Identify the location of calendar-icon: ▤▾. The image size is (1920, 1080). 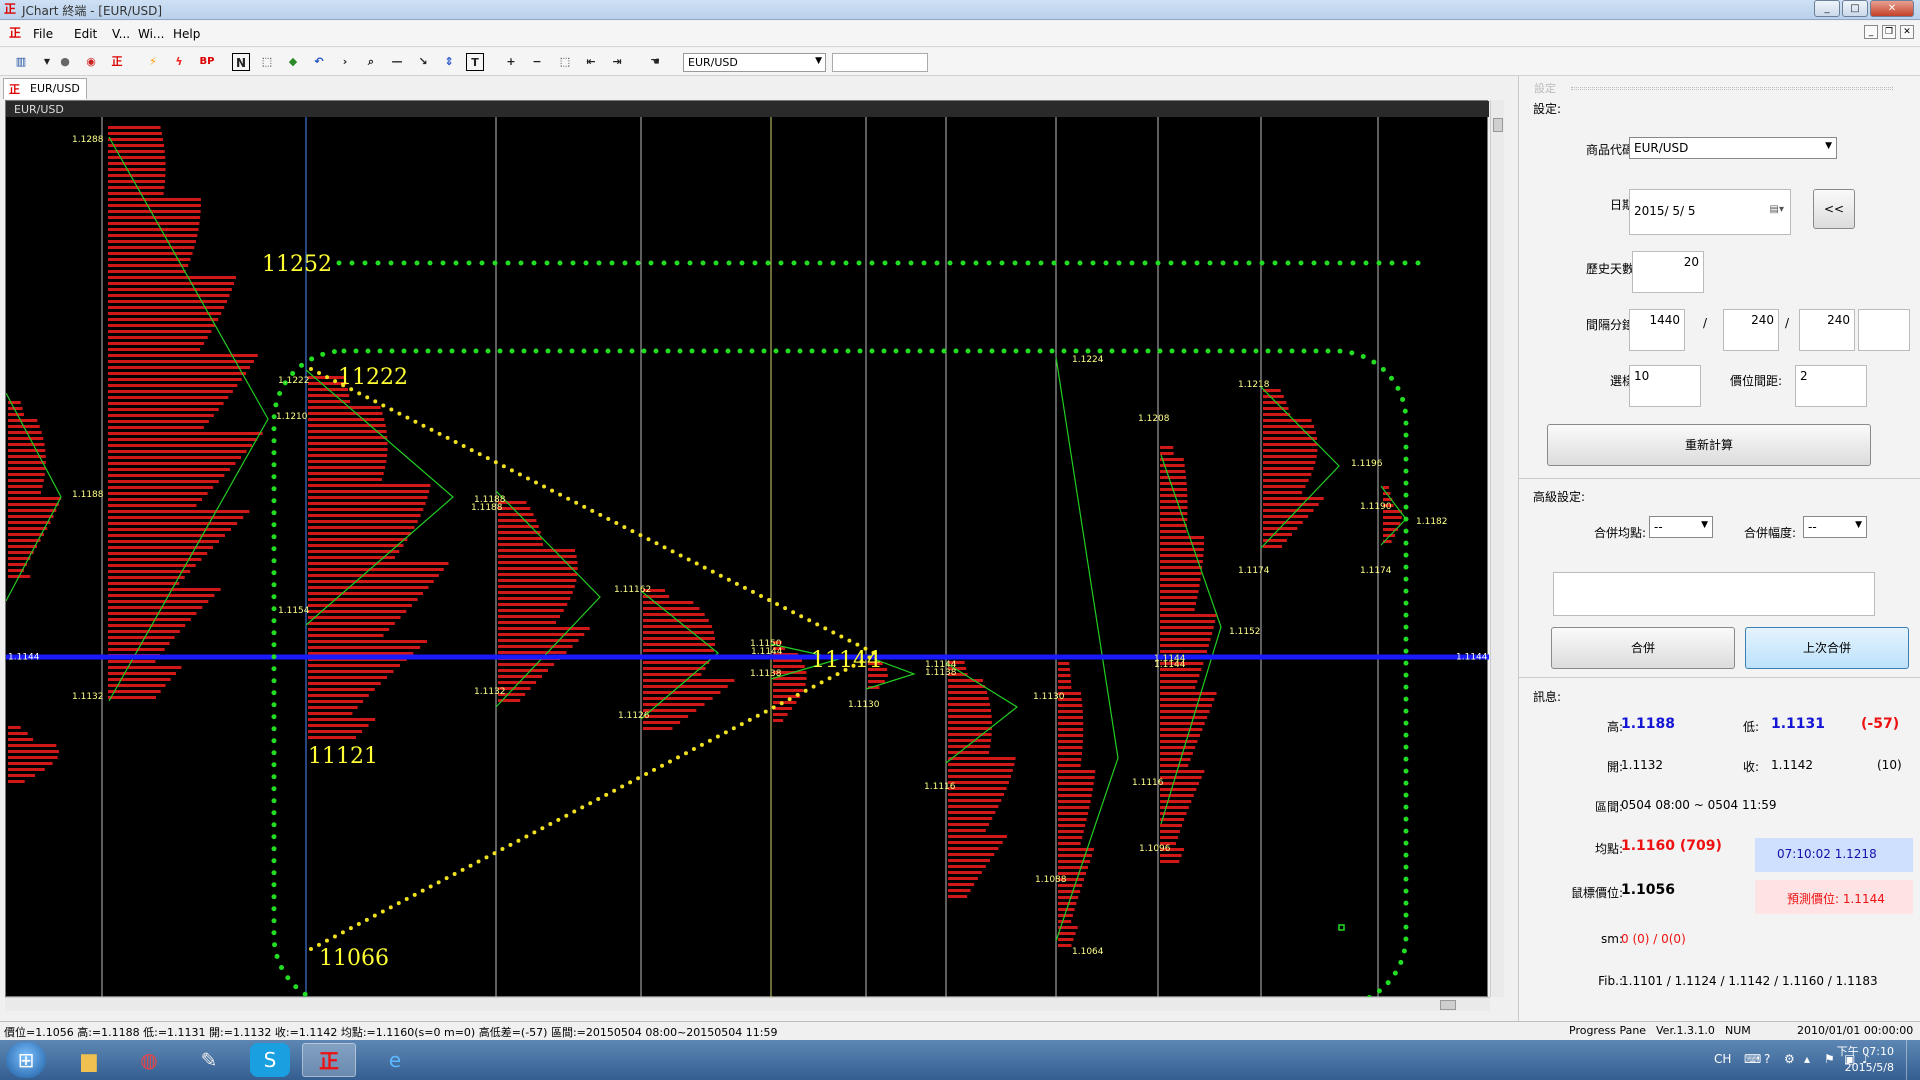
(1777, 209).